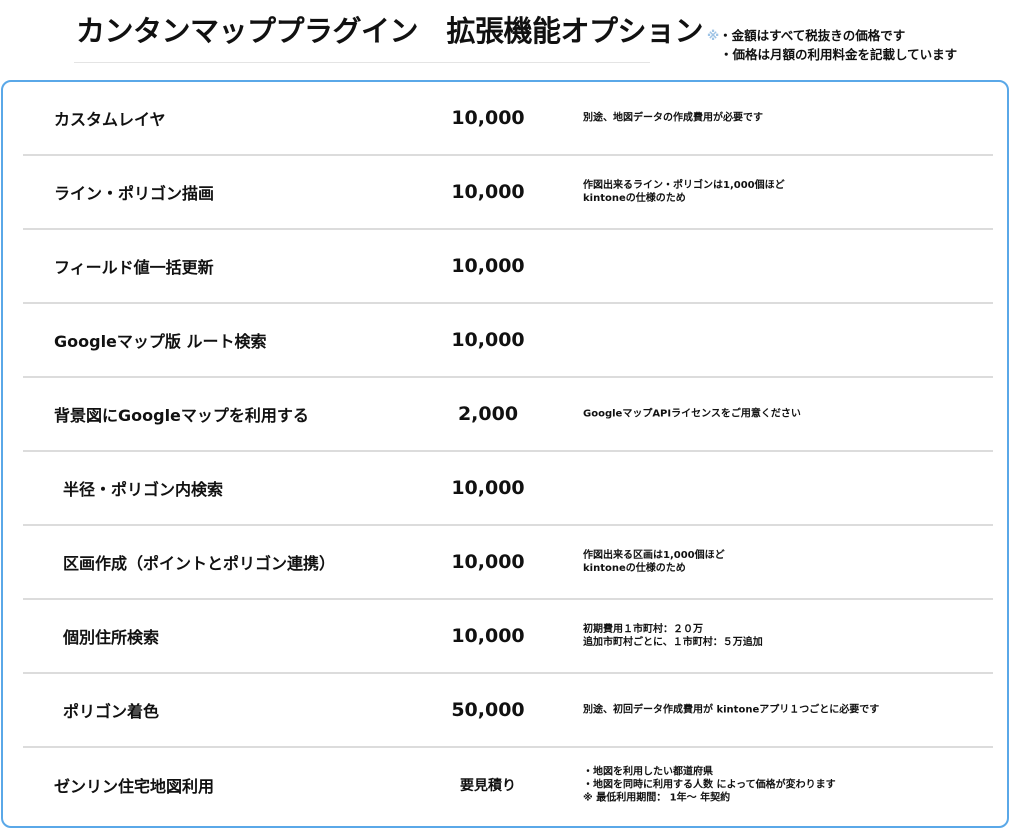 Image resolution: width=1024 pixels, height=832 pixels. I want to click on page-title: カンタンマッププラグイン 拡張機能オプション, so click(390, 31).